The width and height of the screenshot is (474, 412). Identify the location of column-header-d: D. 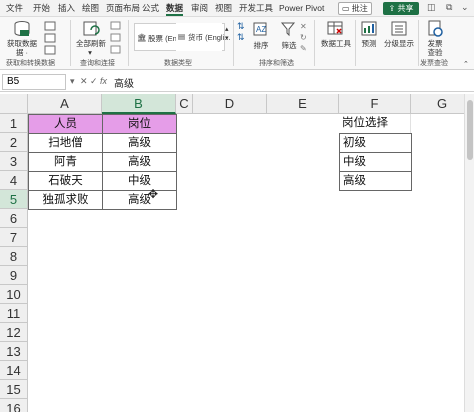
(230, 104).